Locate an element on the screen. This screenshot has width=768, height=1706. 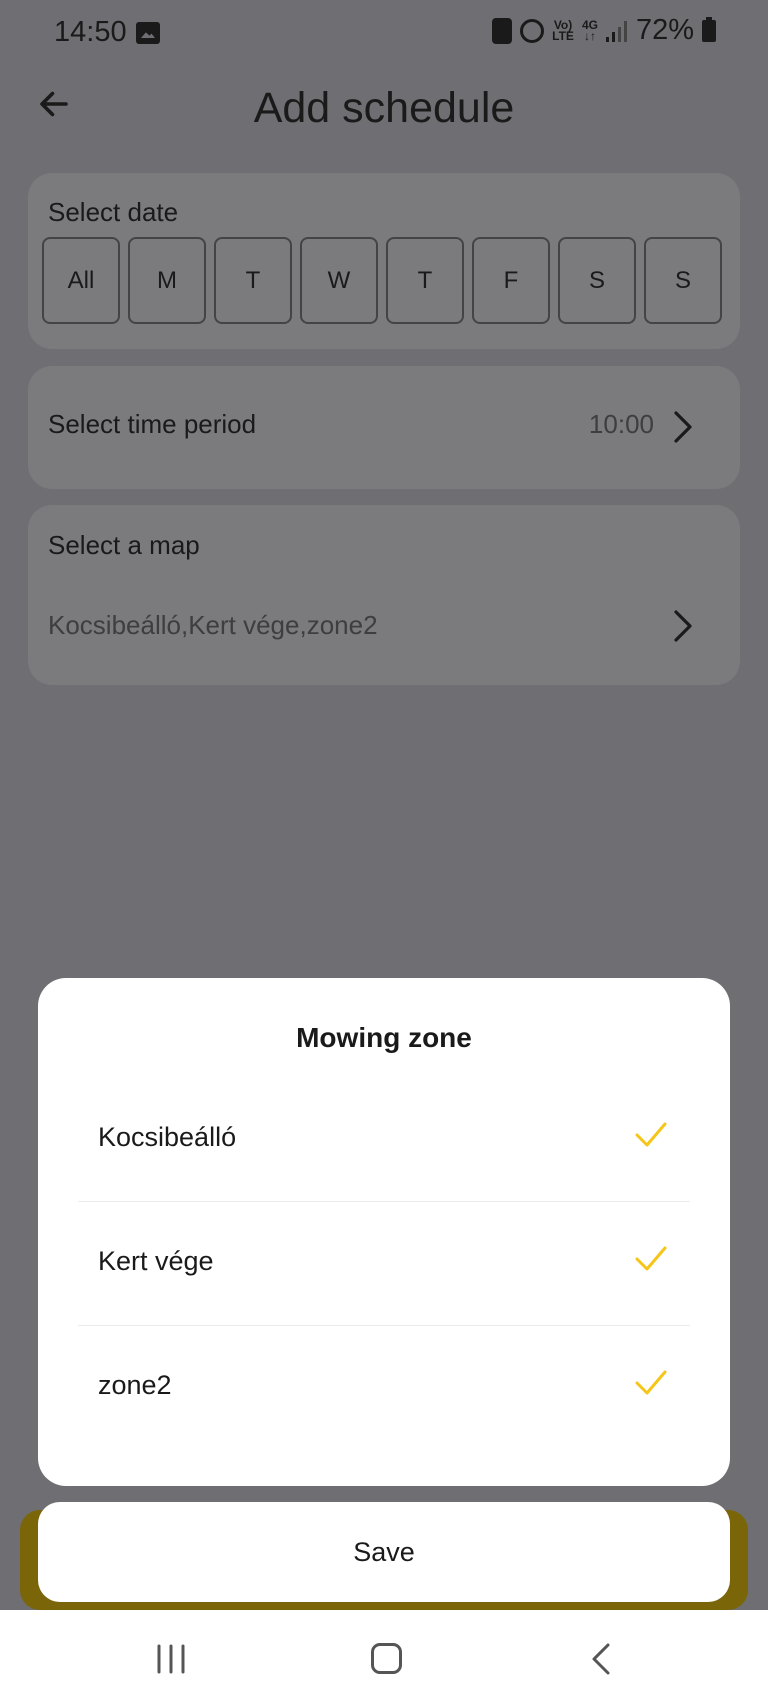
dialog-title: Mowing zone is located at coordinates (384, 1037).